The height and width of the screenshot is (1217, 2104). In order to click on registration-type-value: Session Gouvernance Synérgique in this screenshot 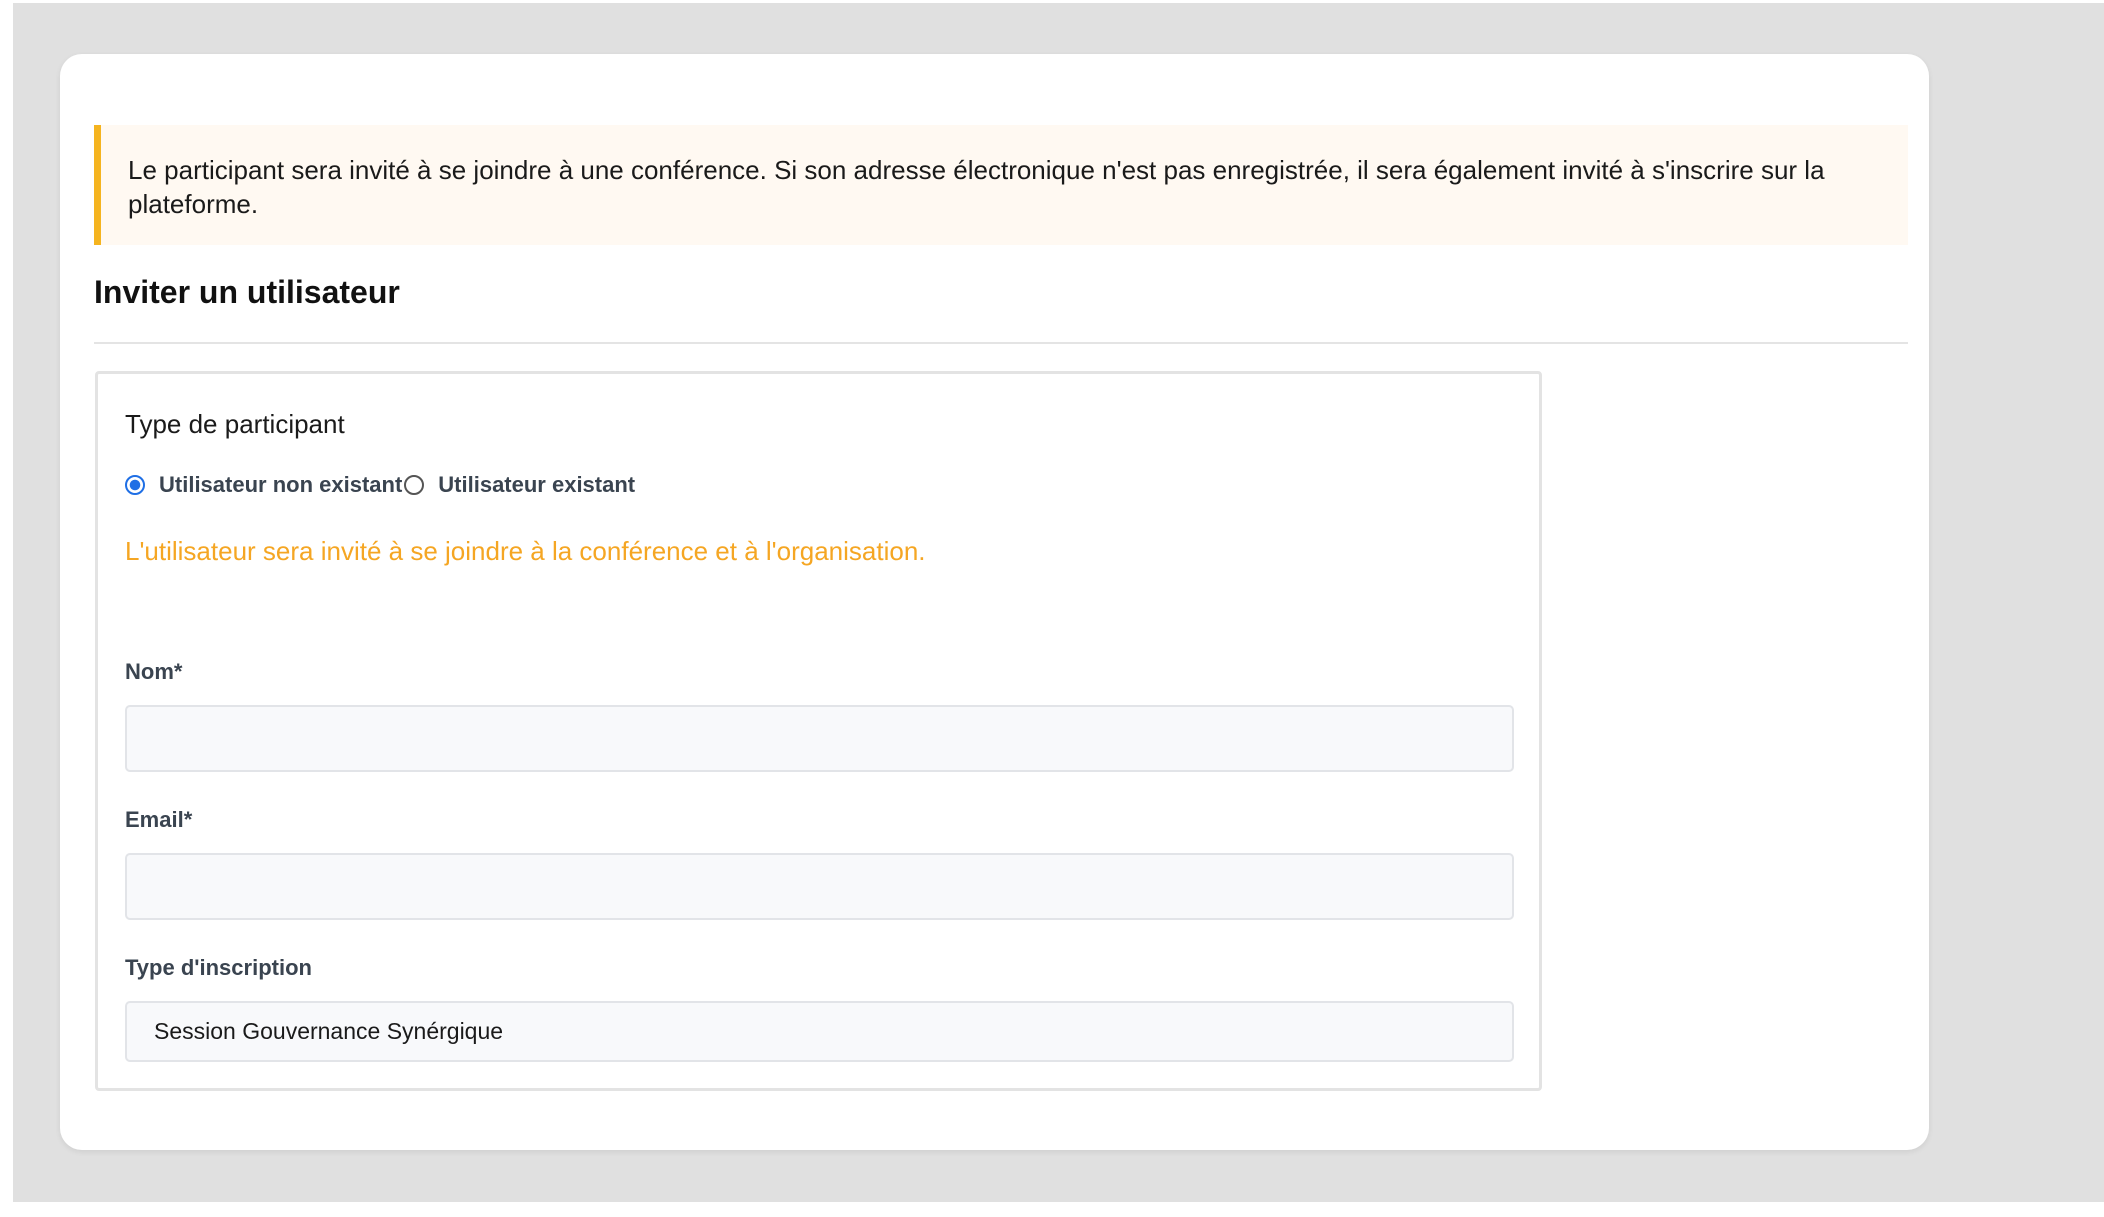, I will do `click(329, 1031)`.